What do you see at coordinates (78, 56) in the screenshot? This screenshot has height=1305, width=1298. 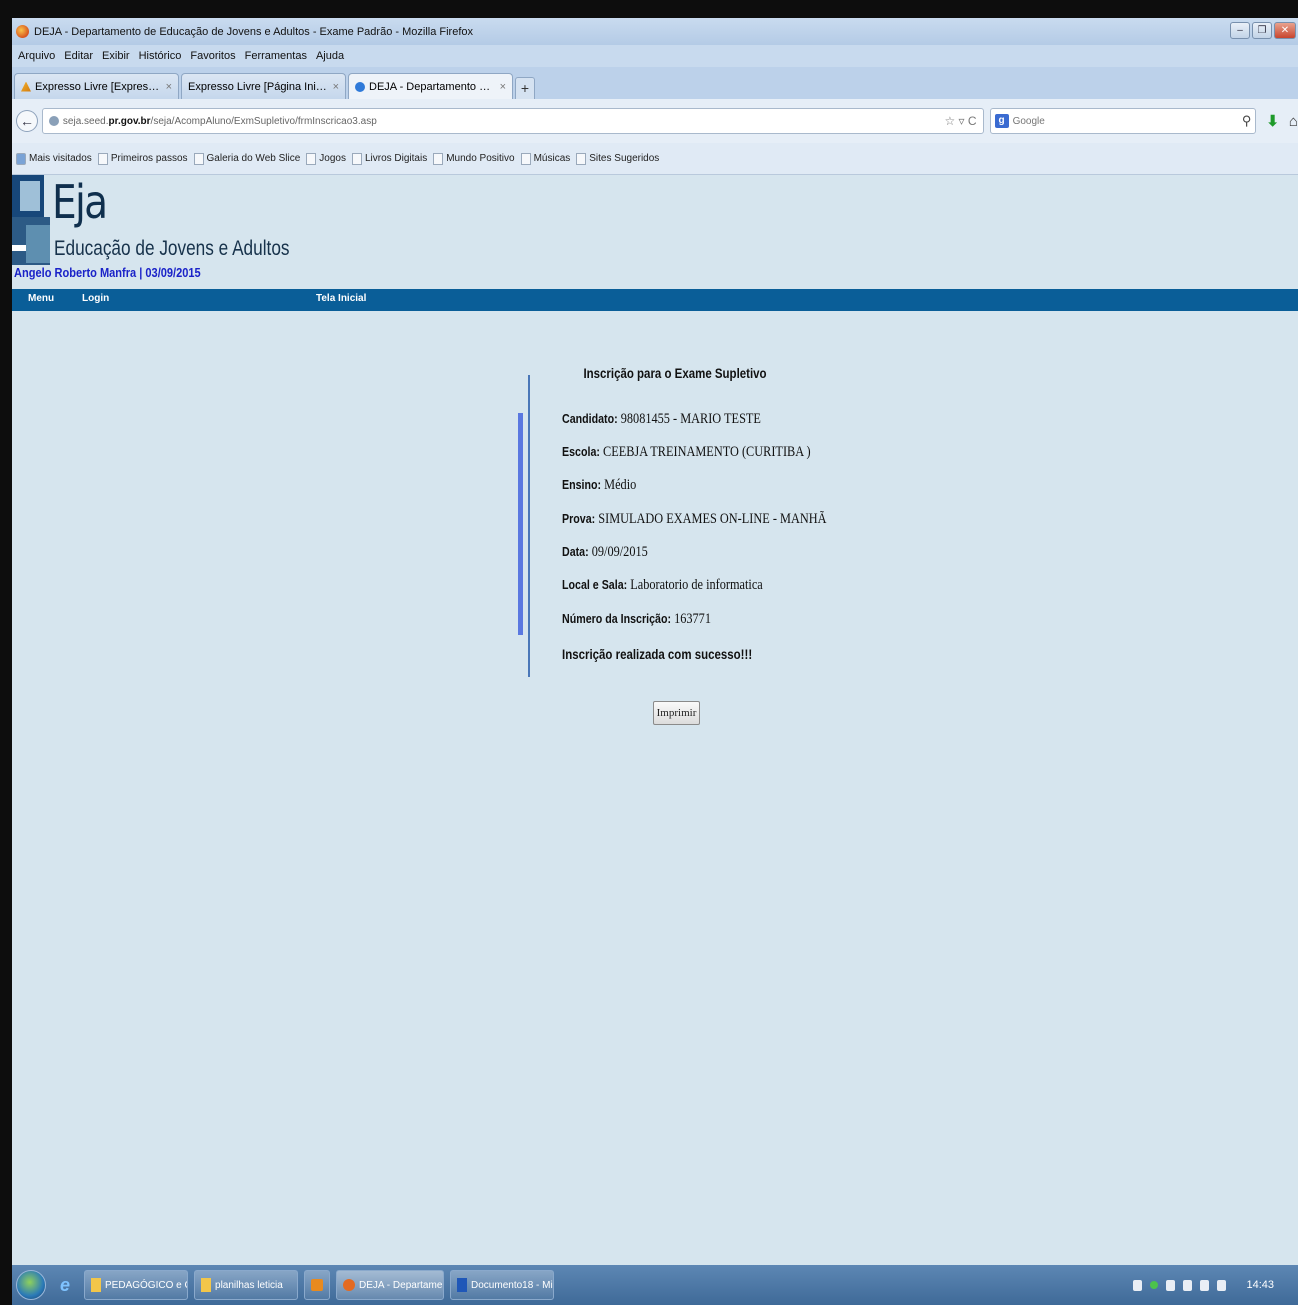 I see `menu-editar: Editar` at bounding box center [78, 56].